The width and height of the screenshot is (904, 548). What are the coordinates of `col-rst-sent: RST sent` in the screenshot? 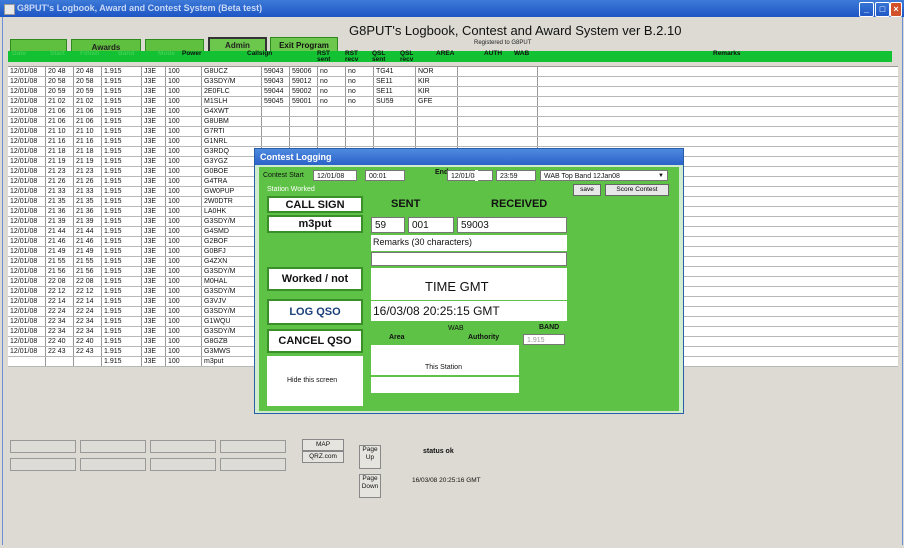 It's located at (326, 56).